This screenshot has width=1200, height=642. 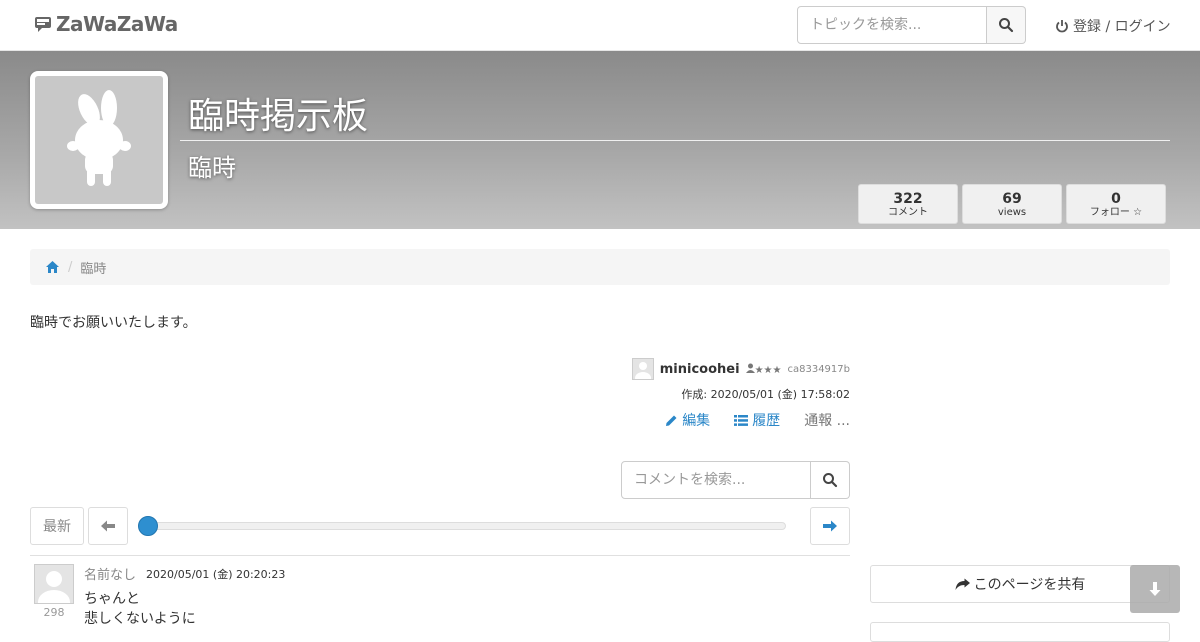 What do you see at coordinates (112, 599) in the screenshot?
I see `comment-line: ちゃんと` at bounding box center [112, 599].